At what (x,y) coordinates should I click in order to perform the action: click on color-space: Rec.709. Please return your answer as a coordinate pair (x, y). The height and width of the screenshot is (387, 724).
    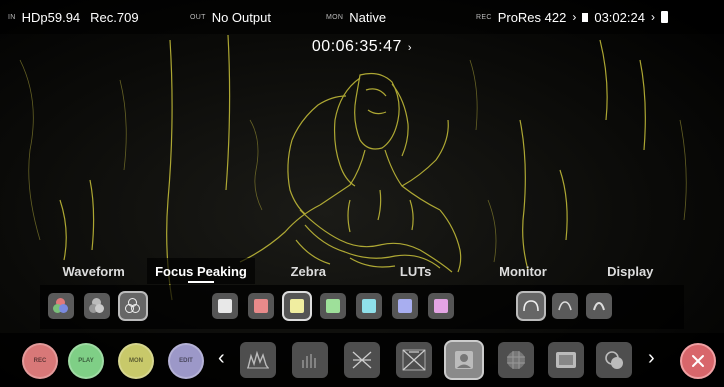
    Looking at the image, I should click on (114, 17).